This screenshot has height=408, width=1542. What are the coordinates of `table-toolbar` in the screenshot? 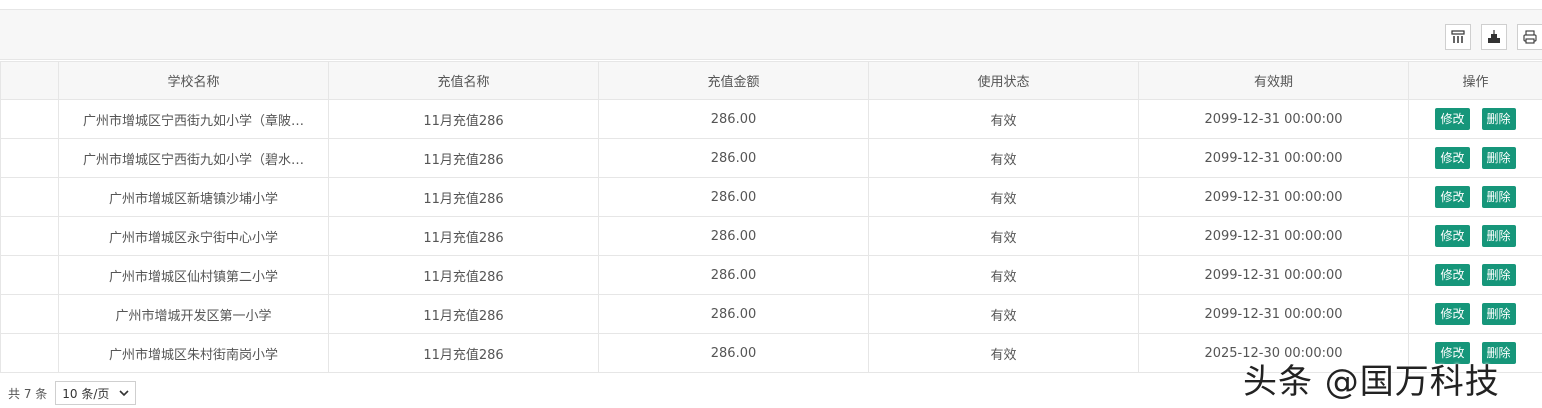 It's located at (771, 34).